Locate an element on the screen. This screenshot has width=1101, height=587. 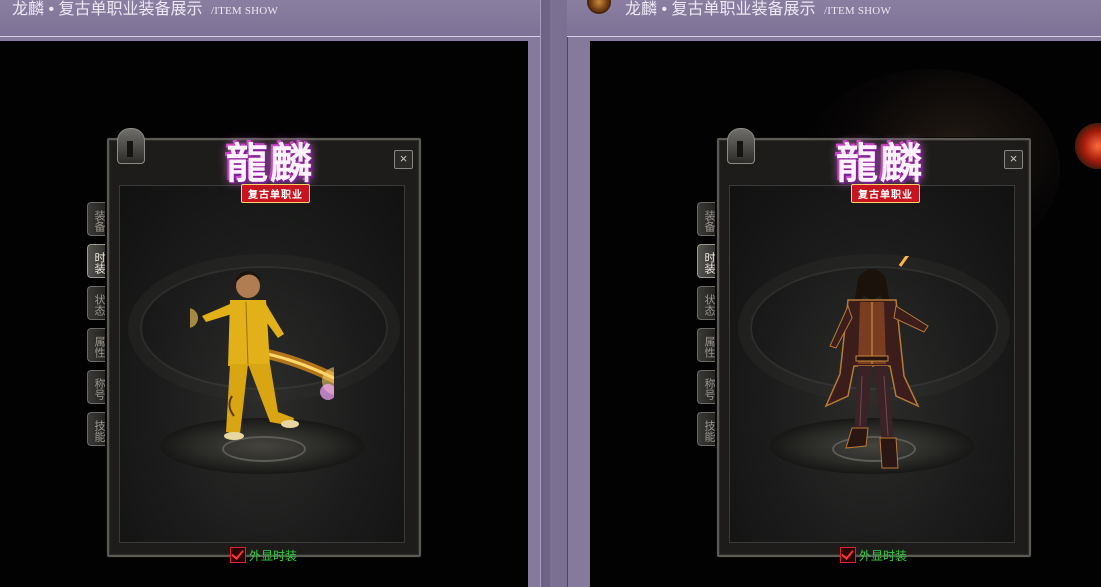
yellow-fighter-figure is located at coordinates (264, 355).